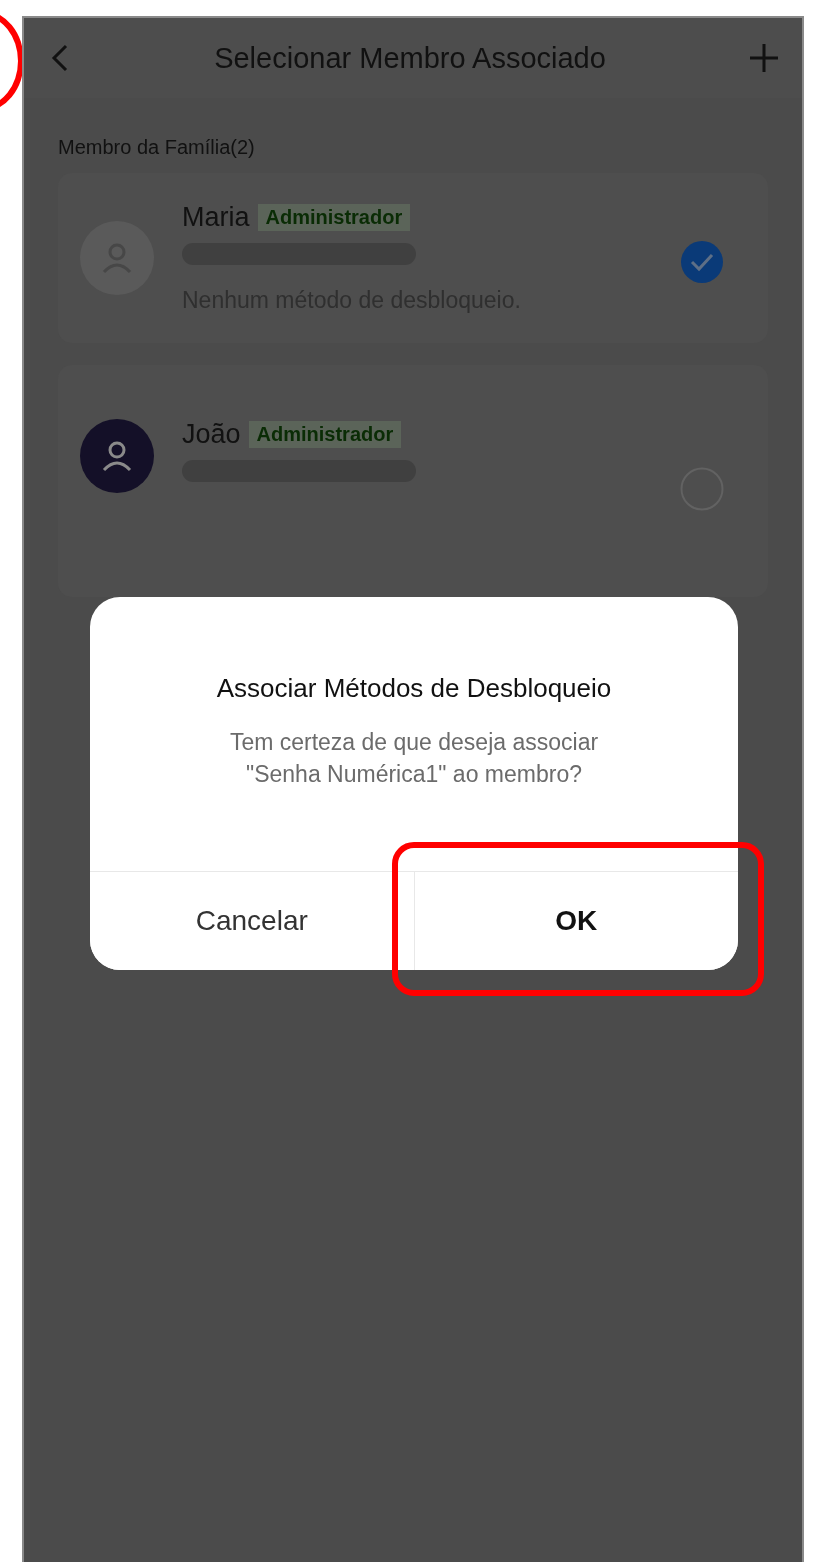 The image size is (816, 1562). I want to click on add-icon, so click(764, 58).